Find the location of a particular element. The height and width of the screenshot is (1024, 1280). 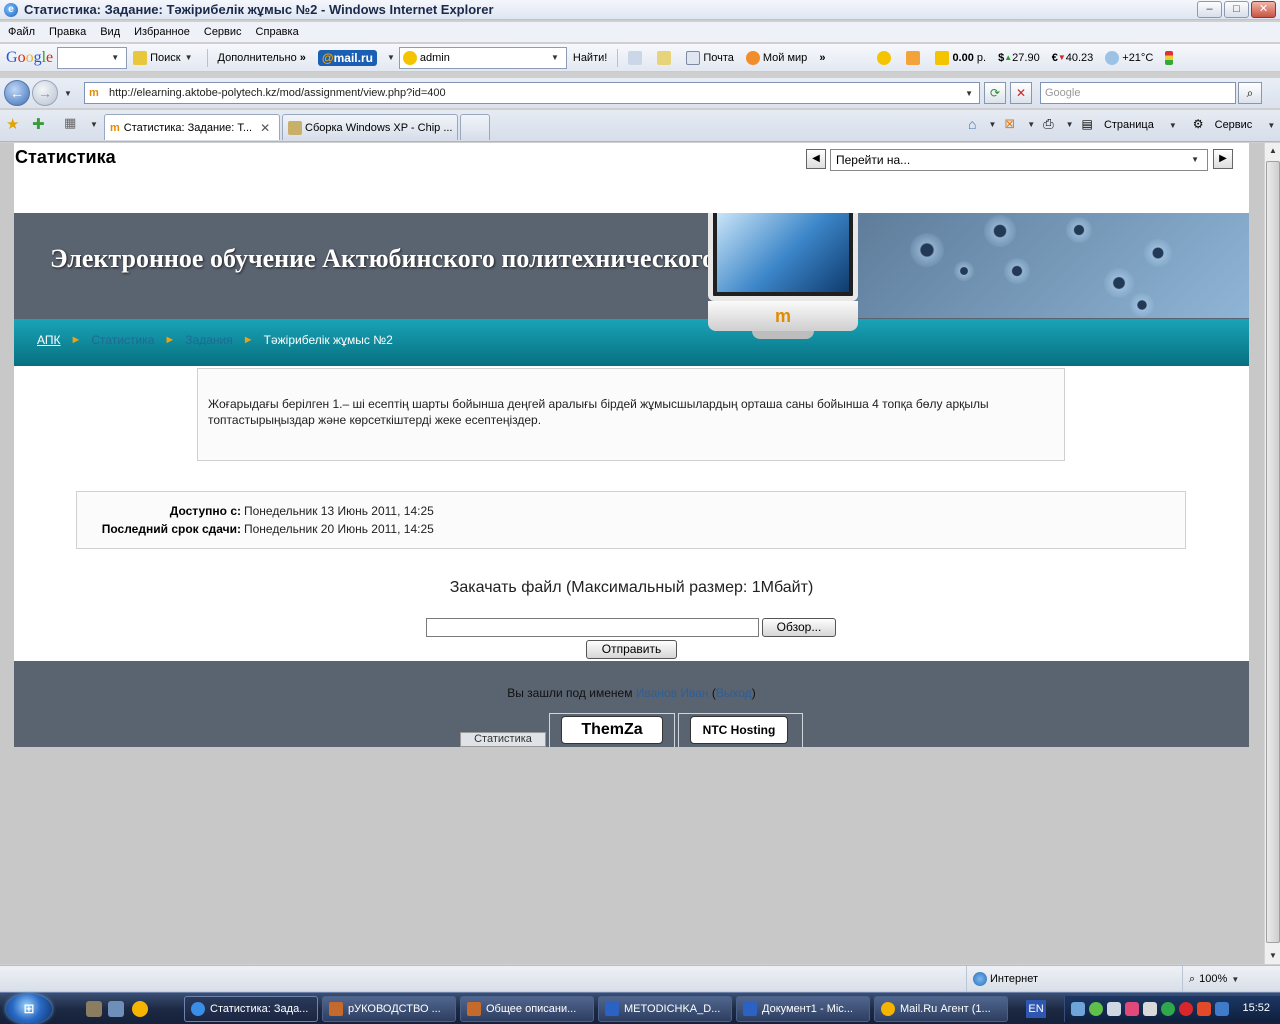

zoom-icon: ⌕ is located at coordinates (1192, 978).